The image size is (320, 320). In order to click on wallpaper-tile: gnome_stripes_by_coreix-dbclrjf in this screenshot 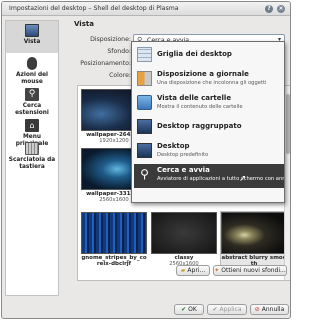, I will do `click(114, 240)`.